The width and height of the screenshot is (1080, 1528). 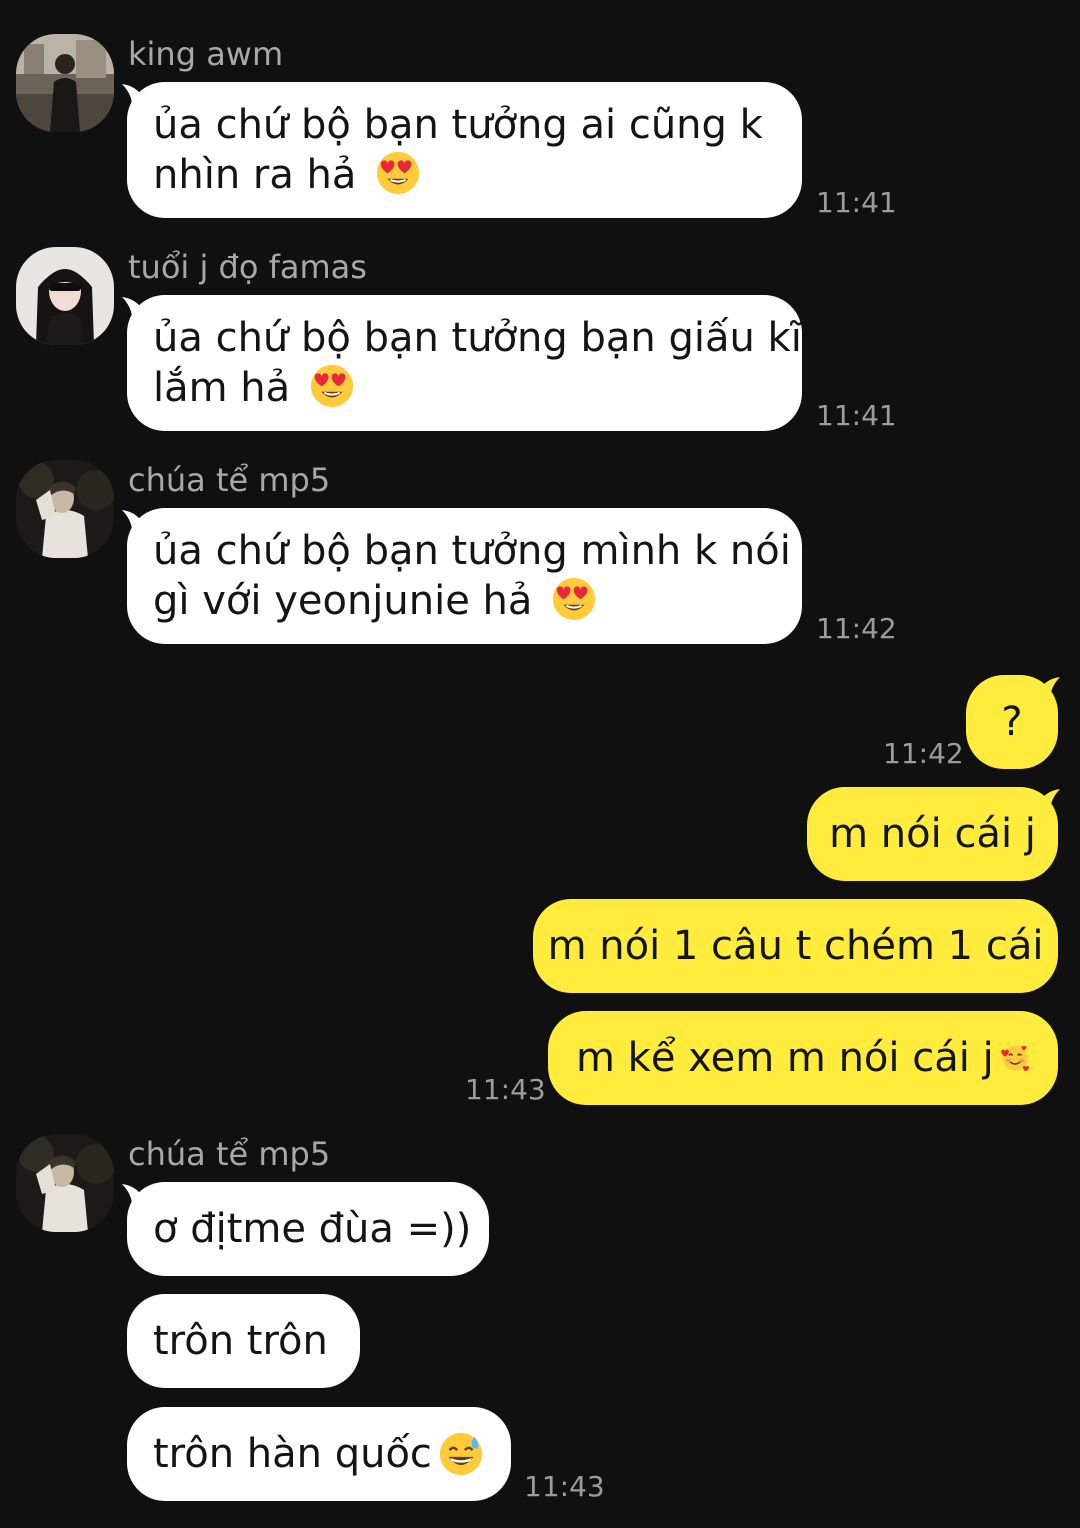 What do you see at coordinates (458, 125) in the screenshot?
I see `message-text: ủa chứ bộ bạn tưởng ai cũng k` at bounding box center [458, 125].